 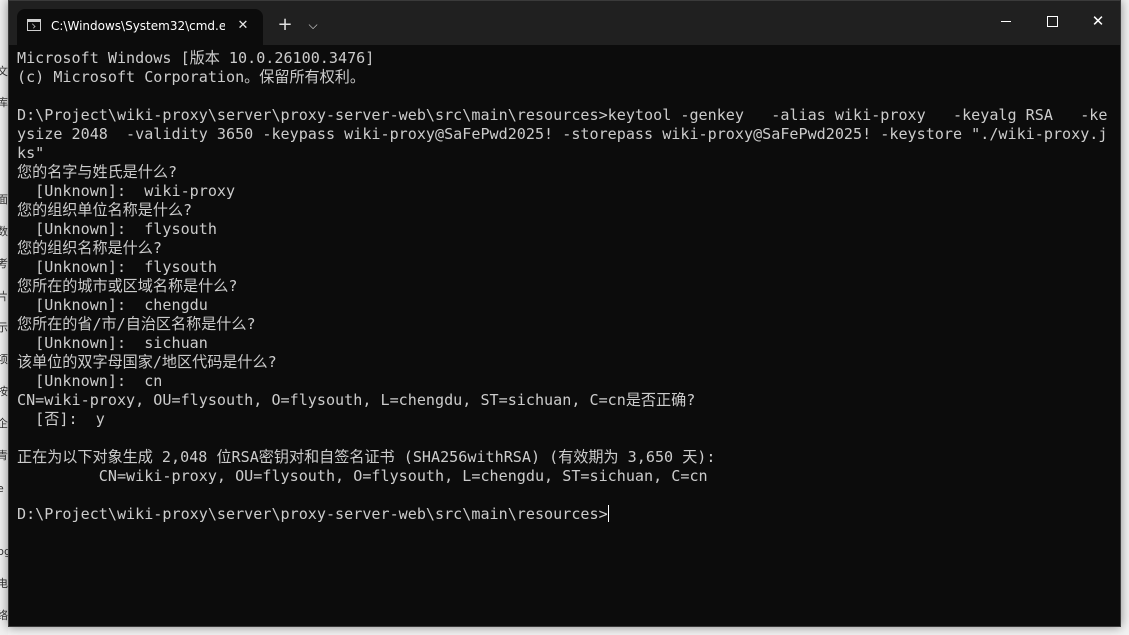 What do you see at coordinates (562, 172) in the screenshot?
I see `terminal-line: 您的名字与姓氏是什么?` at bounding box center [562, 172].